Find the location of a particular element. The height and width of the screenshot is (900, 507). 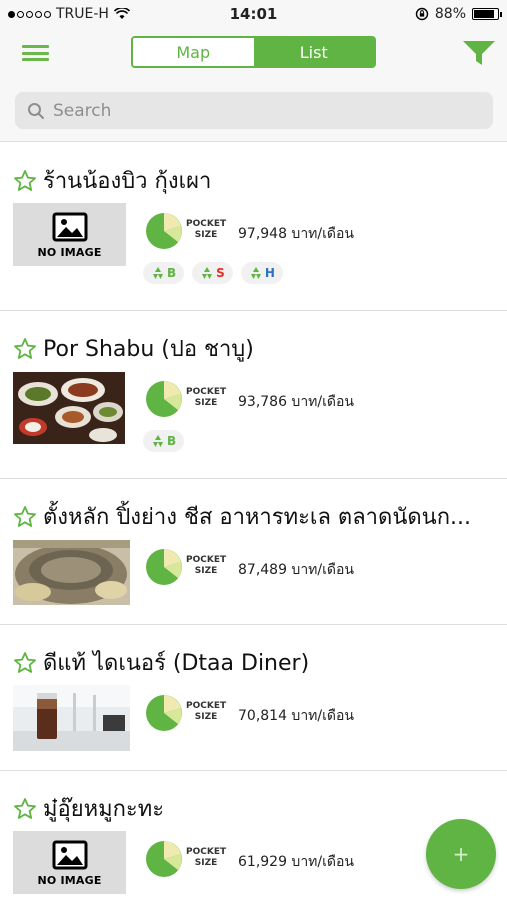

add-button: + is located at coordinates (461, 854).